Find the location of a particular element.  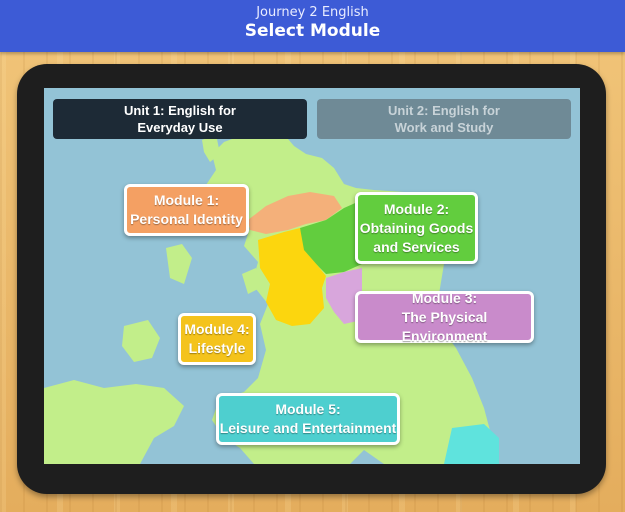

module-1-number: Module 1: is located at coordinates (186, 200).